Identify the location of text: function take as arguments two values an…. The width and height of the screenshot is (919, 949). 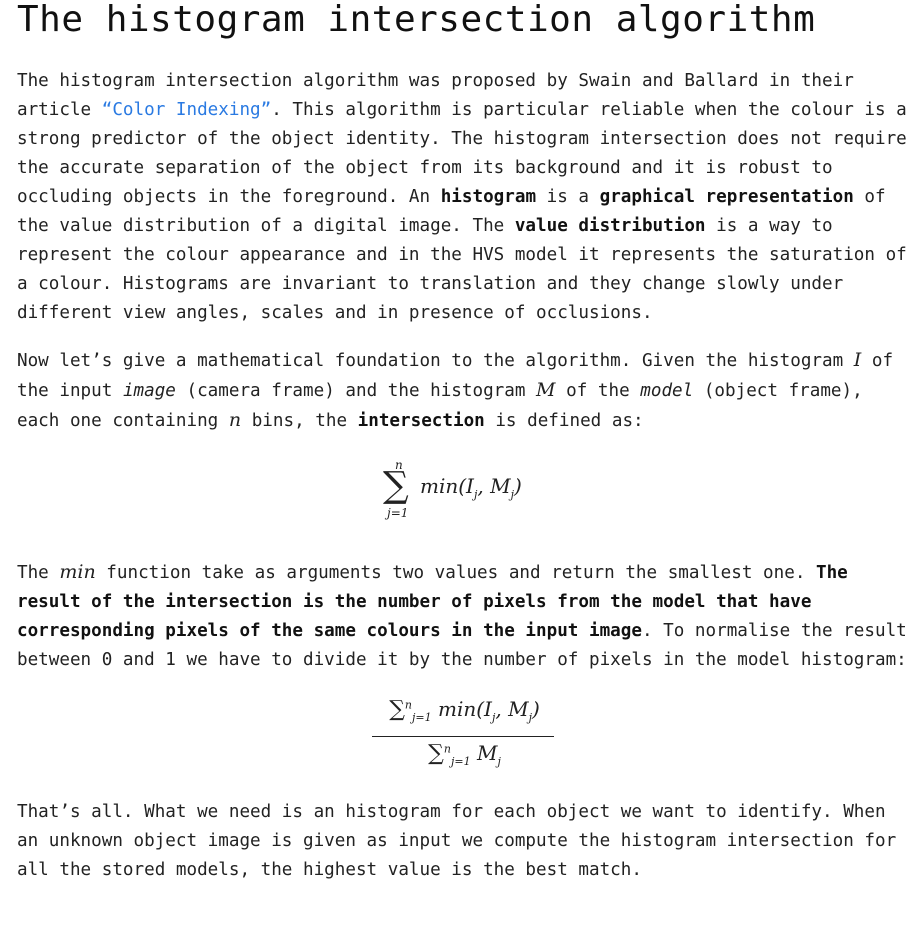
(455, 573).